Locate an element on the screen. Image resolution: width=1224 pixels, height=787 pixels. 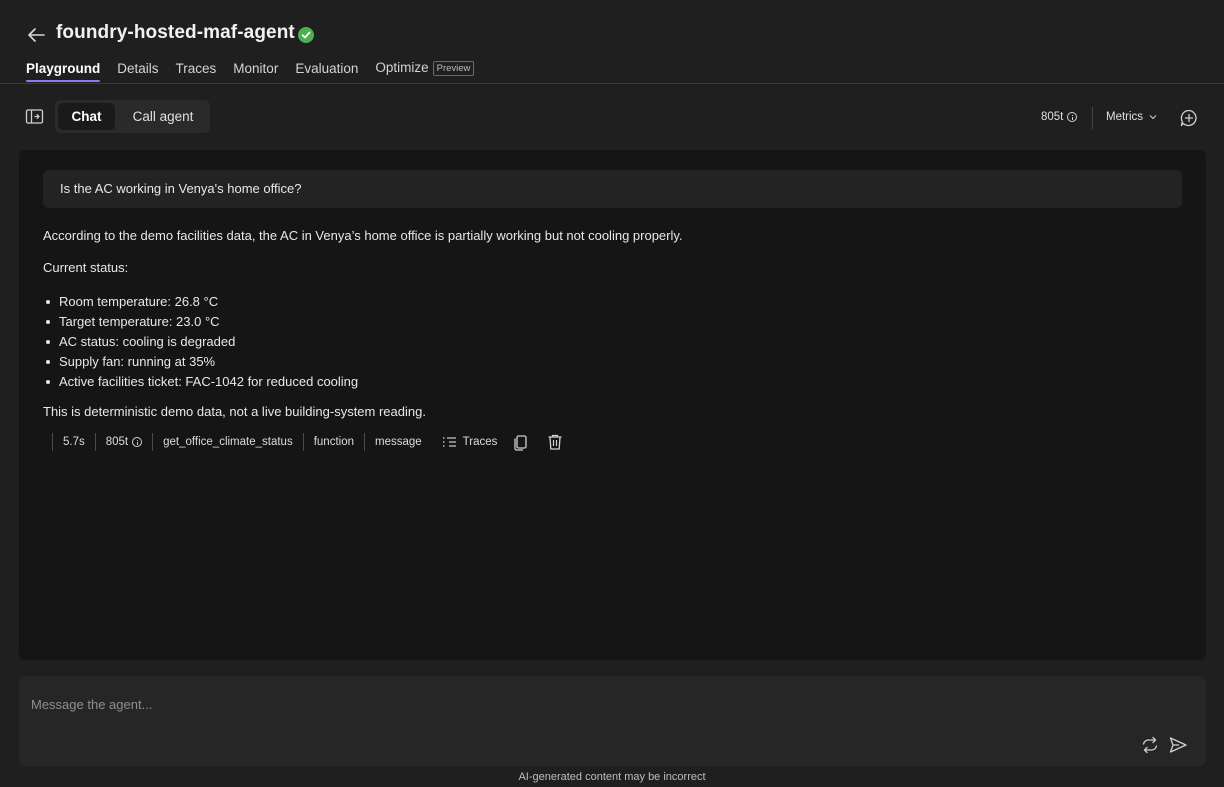
call-agent-mode-button: Call agent is located at coordinates (163, 116).